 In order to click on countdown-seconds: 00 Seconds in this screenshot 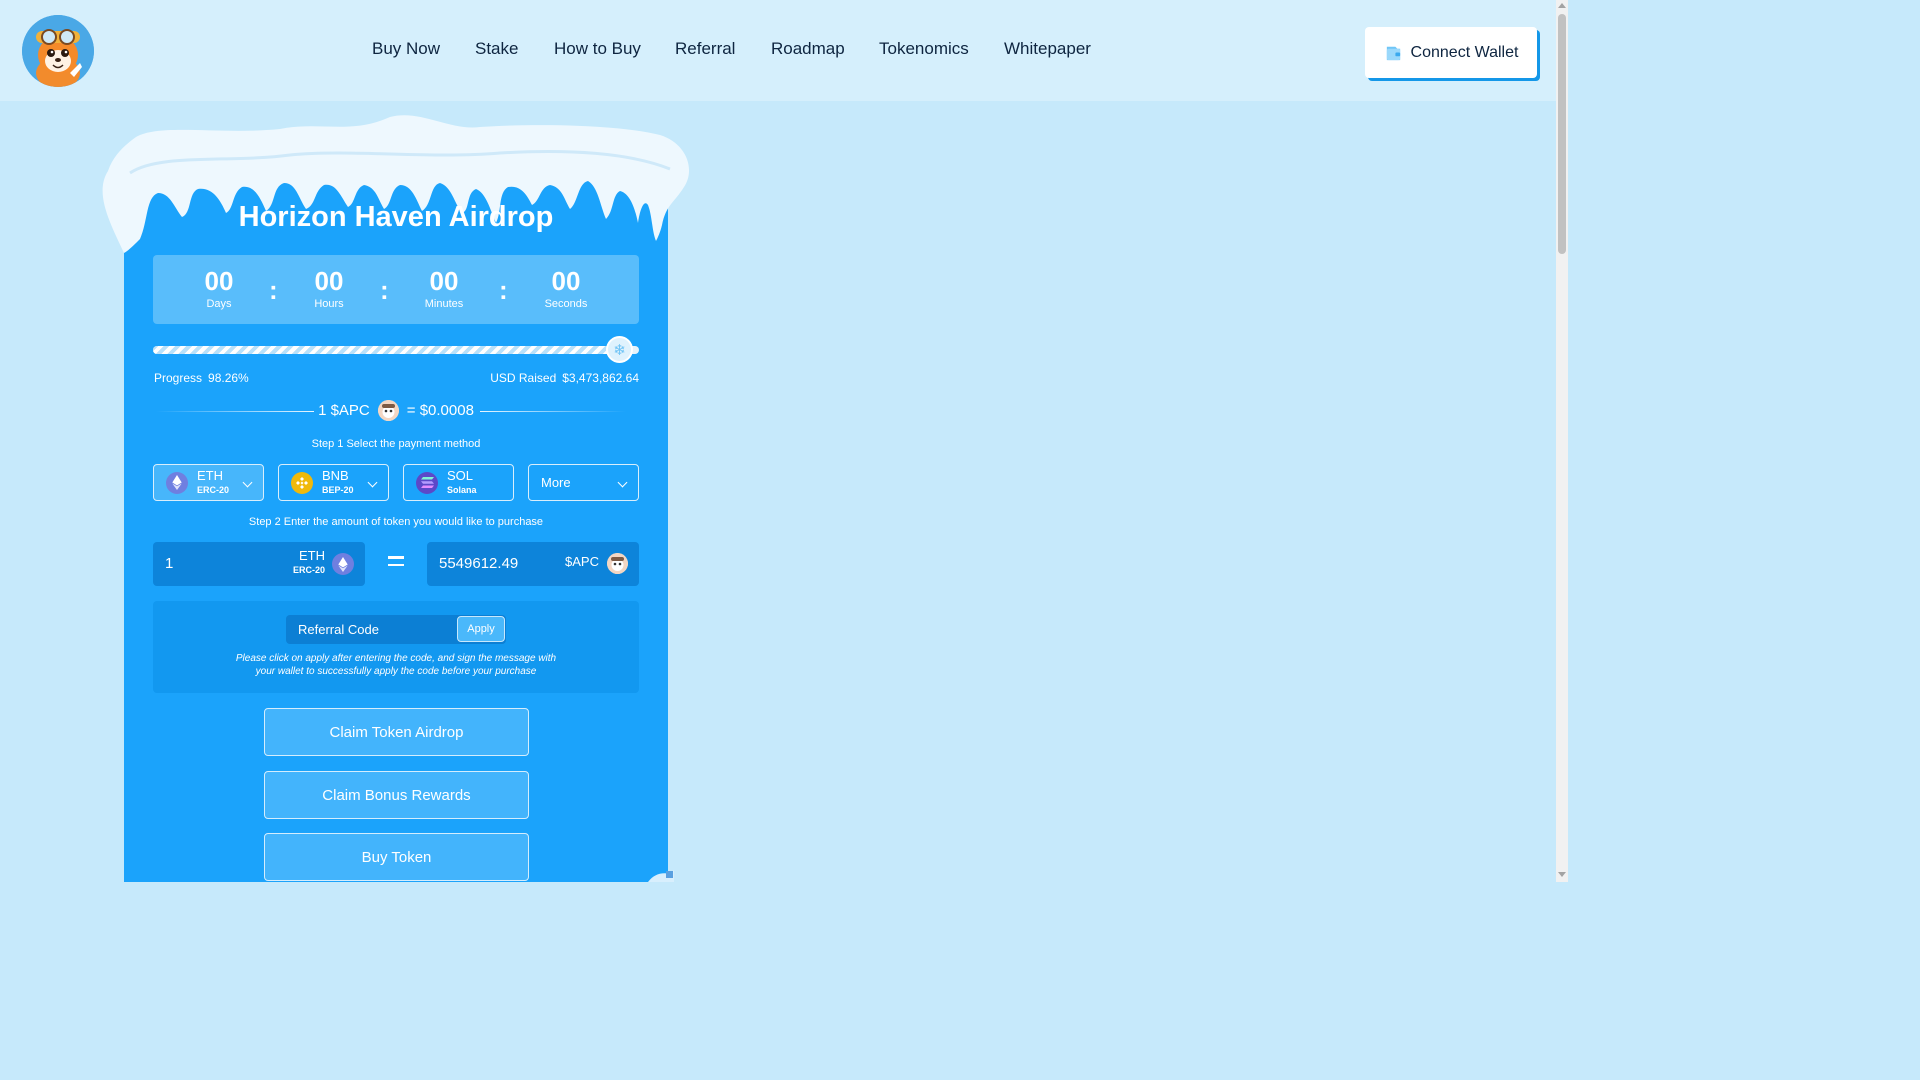, I will do `click(566, 288)`.